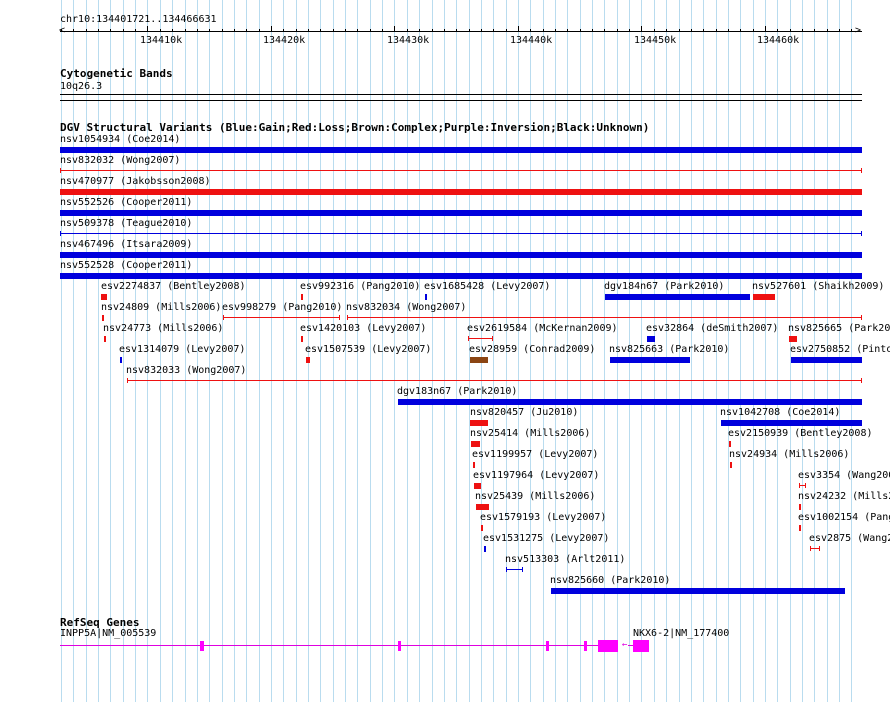 This screenshot has width=890, height=702. What do you see at coordinates (120, 161) in the screenshot?
I see `variant-label: nsv832032 (Wong2007)` at bounding box center [120, 161].